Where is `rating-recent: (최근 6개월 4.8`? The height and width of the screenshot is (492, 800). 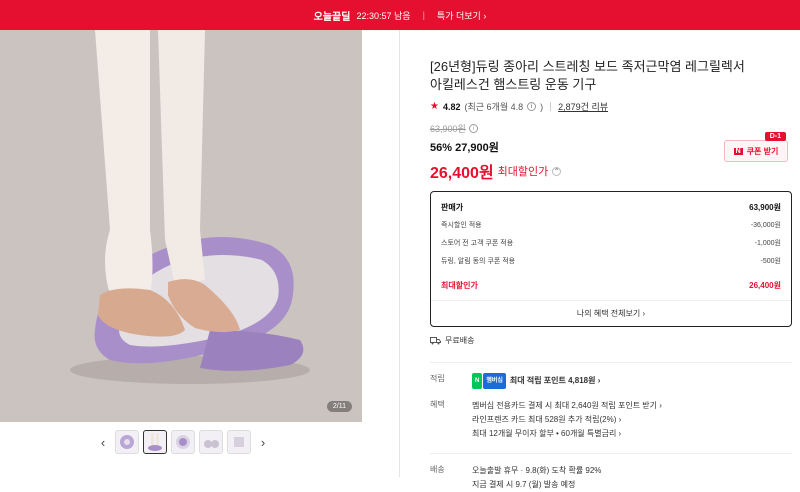
rating-recent: (최근 6개월 4.8 is located at coordinates (494, 107).